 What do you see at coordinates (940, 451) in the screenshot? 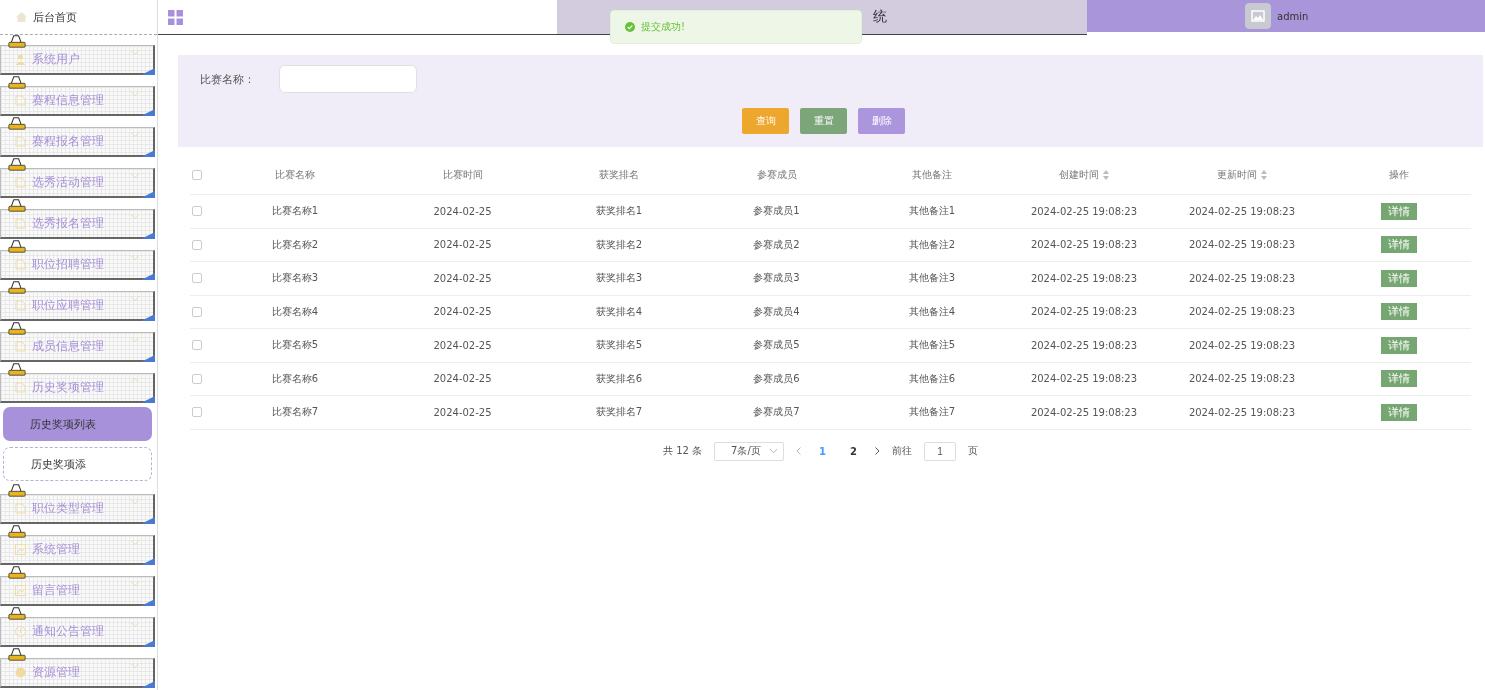
I see `page-input: 1` at bounding box center [940, 451].